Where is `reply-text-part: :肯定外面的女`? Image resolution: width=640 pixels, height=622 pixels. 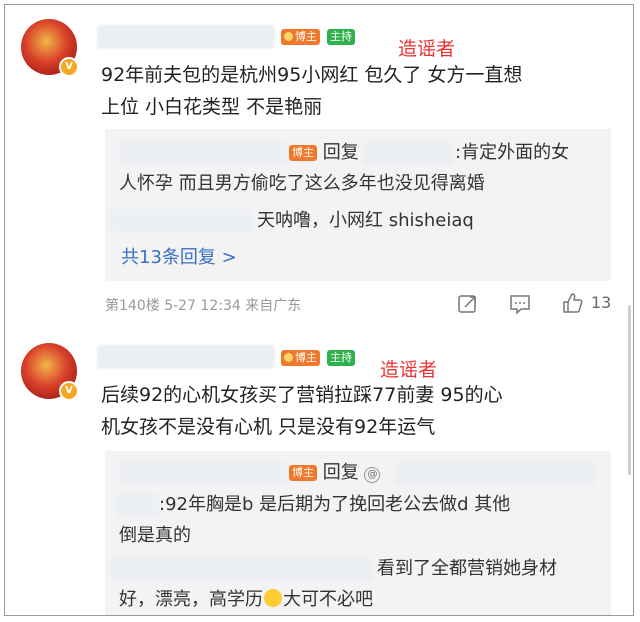 reply-text-part: :肯定外面的女 is located at coordinates (512, 152).